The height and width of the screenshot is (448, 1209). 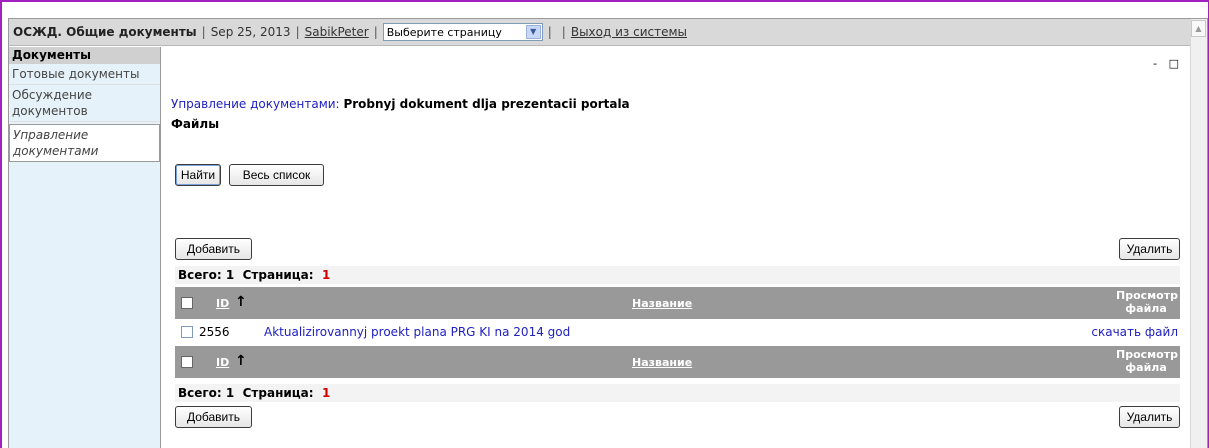 What do you see at coordinates (1134, 332) in the screenshot?
I see `download-file-link: скачать файл` at bounding box center [1134, 332].